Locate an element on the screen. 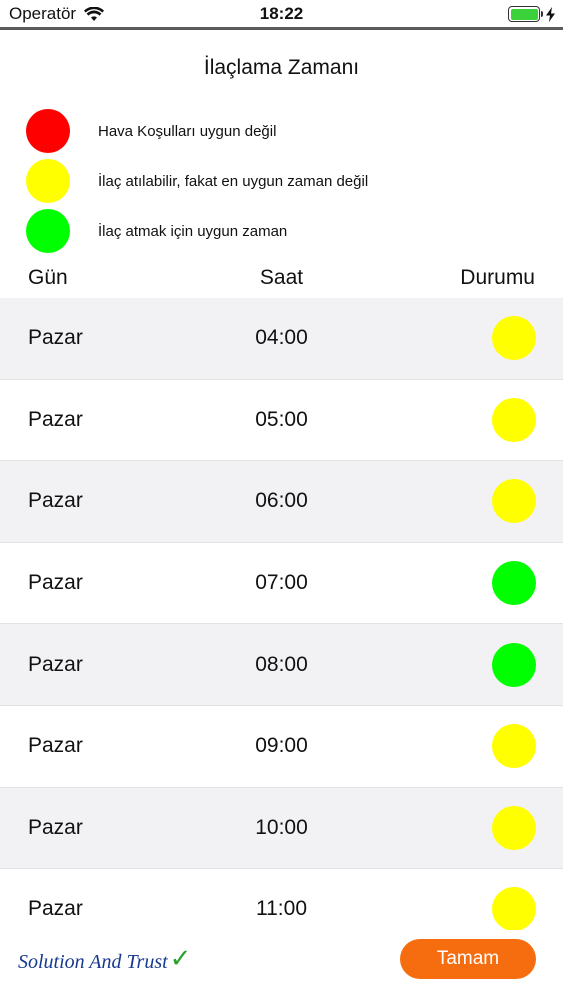 This screenshot has height=1000, width=563. logo-text: Solution And Trust is located at coordinates (93, 962).